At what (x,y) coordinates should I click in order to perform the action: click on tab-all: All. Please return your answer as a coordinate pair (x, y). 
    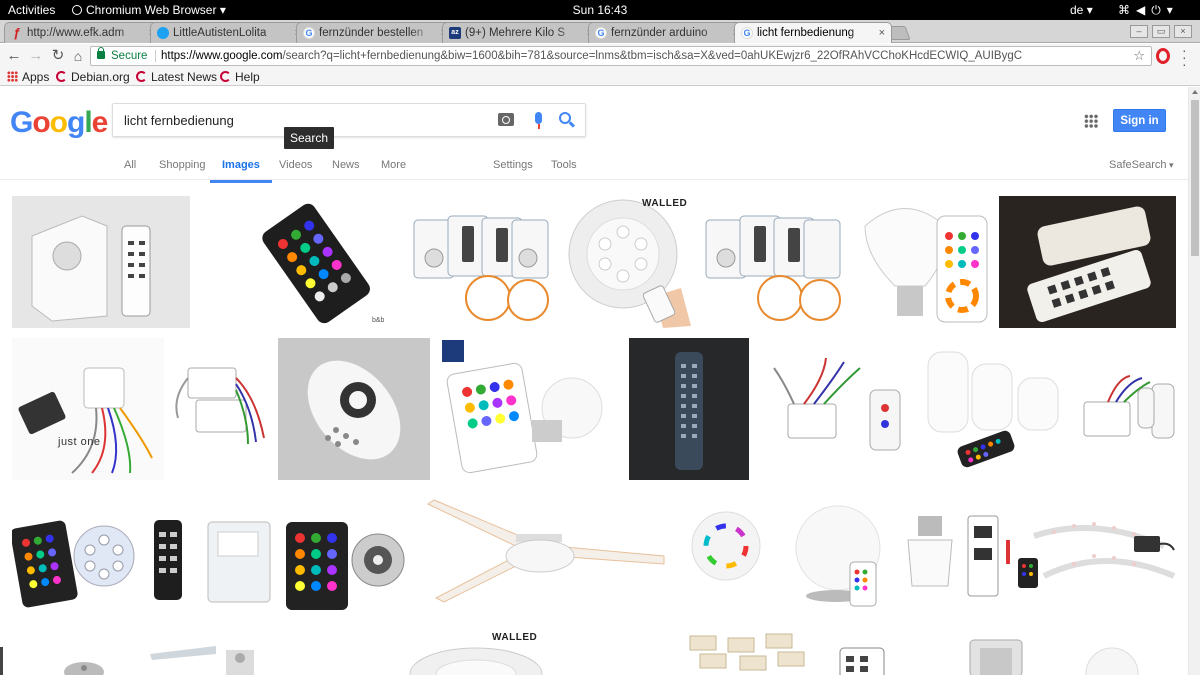
    Looking at the image, I should click on (130, 165).